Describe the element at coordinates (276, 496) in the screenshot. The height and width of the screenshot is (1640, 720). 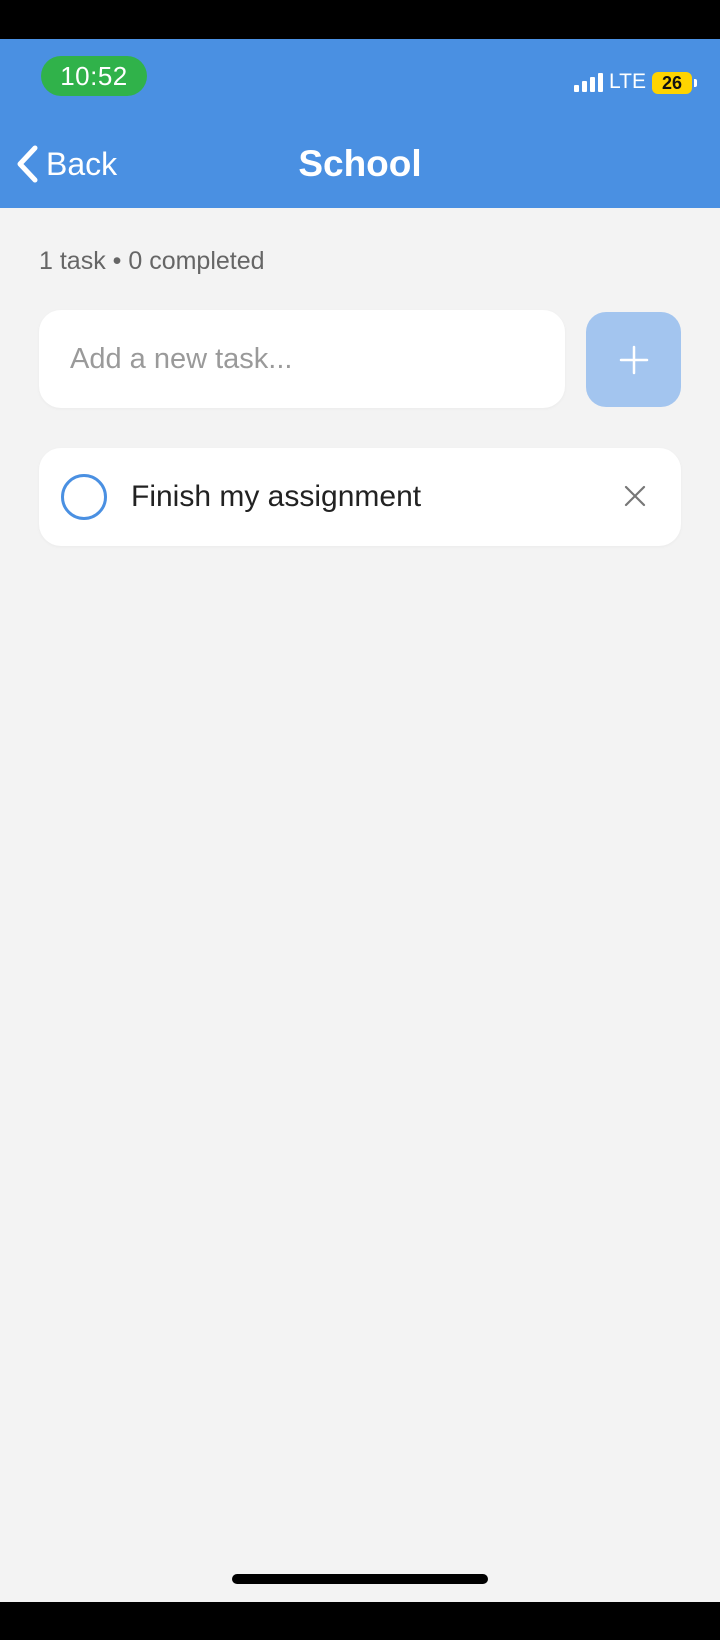
I see `task-title: Finish my assignment` at that location.